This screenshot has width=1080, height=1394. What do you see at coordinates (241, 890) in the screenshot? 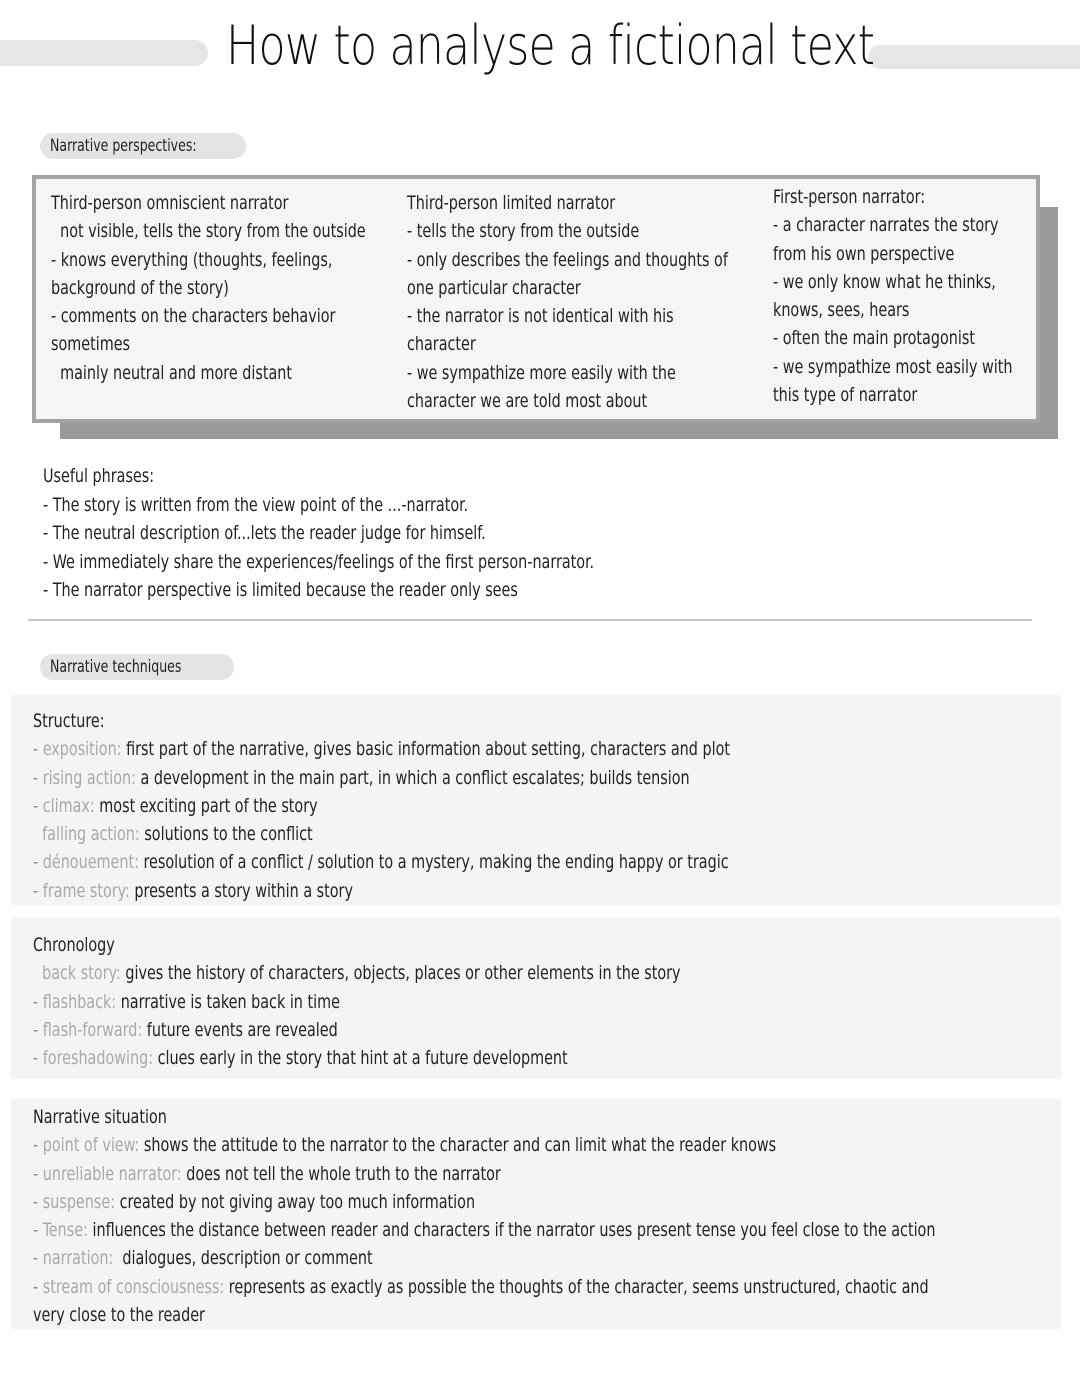
I see `term-definition: presents a story within a story` at bounding box center [241, 890].